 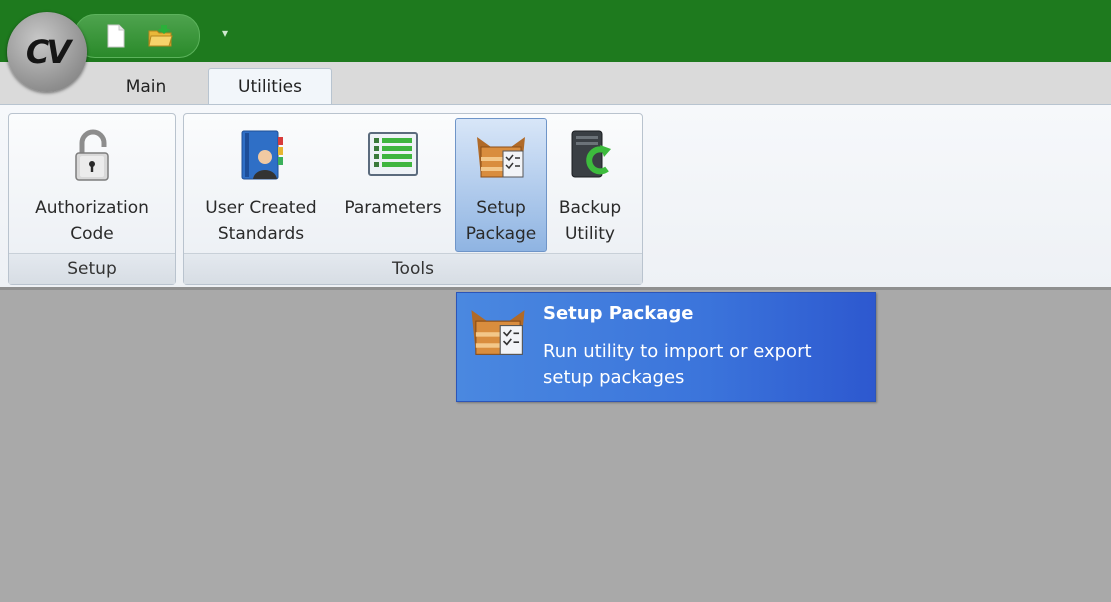 I want to click on lock-icon, so click(x=92, y=155).